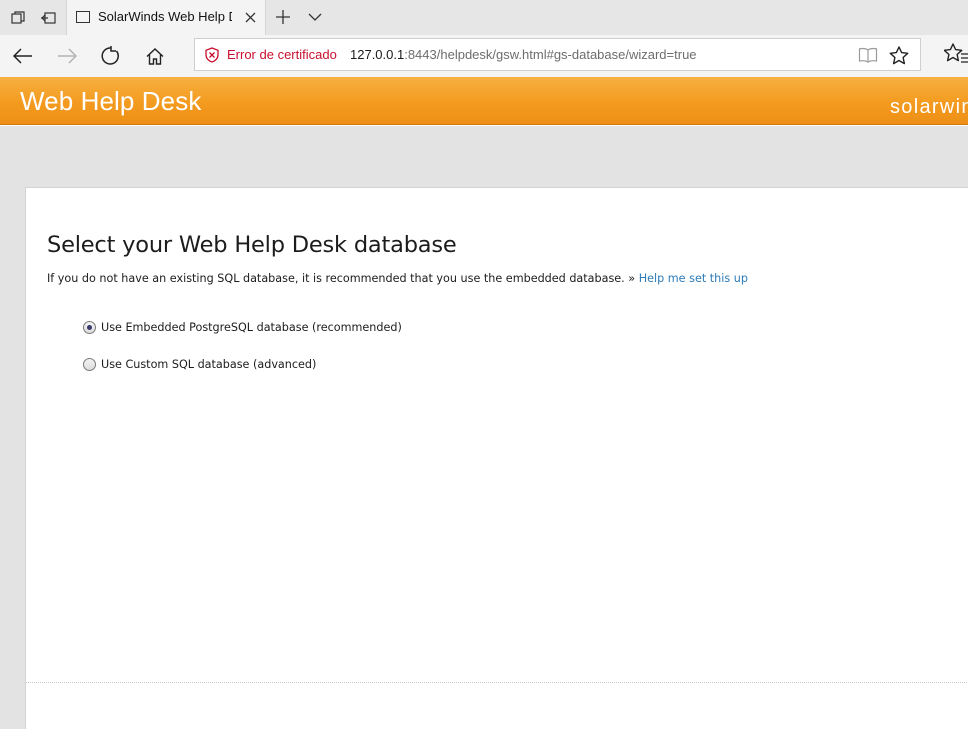  Describe the element at coordinates (23, 56) in the screenshot. I see `back-arrow-icon` at that location.